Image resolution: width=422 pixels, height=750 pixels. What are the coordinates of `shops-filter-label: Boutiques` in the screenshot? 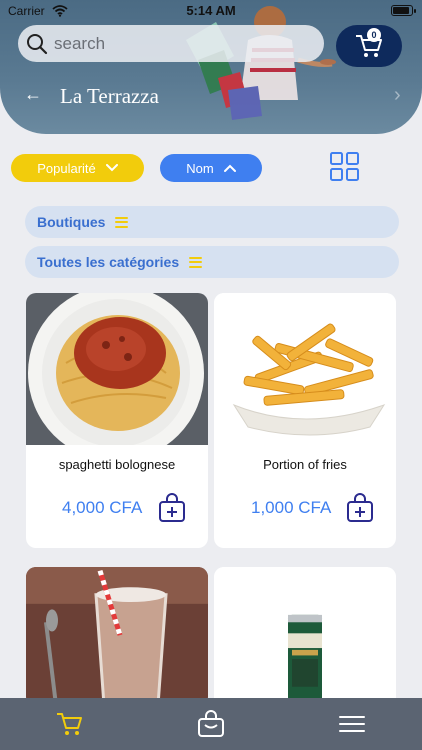 It's located at (71, 222).